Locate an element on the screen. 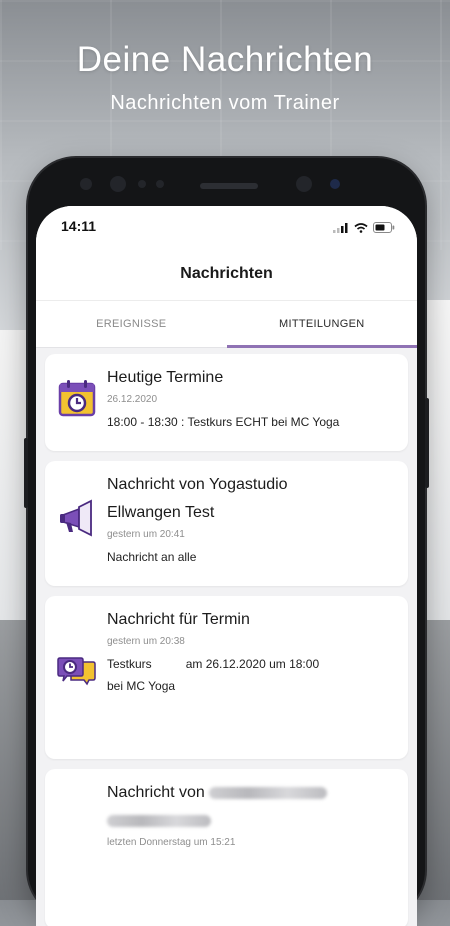  tab-mitteilungen: MITTEILUNGEN is located at coordinates (322, 324).